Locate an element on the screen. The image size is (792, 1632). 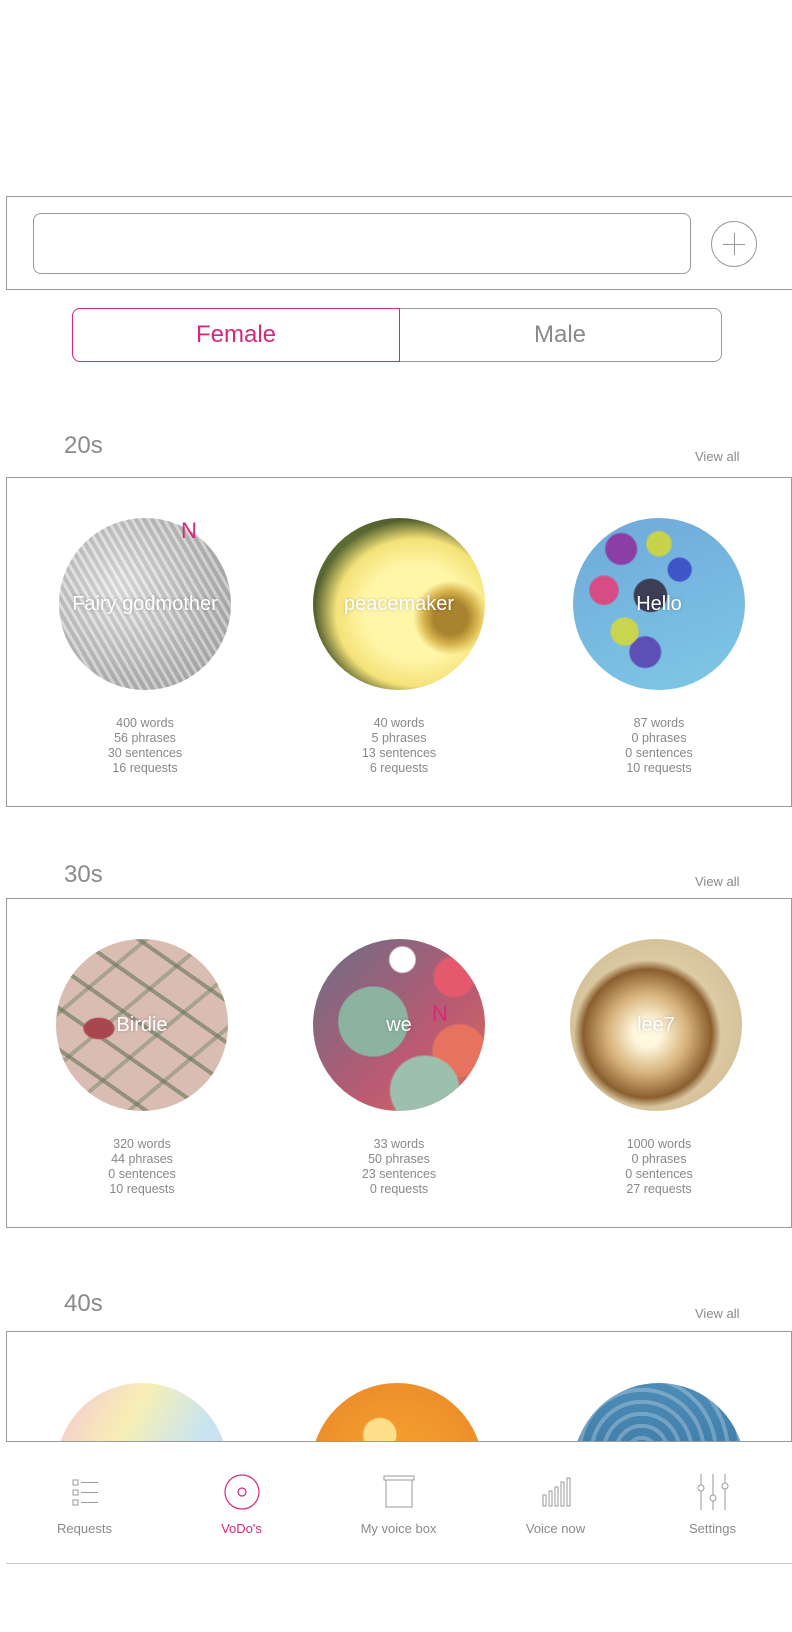
voice-name: lee7 is located at coordinates (656, 1025).